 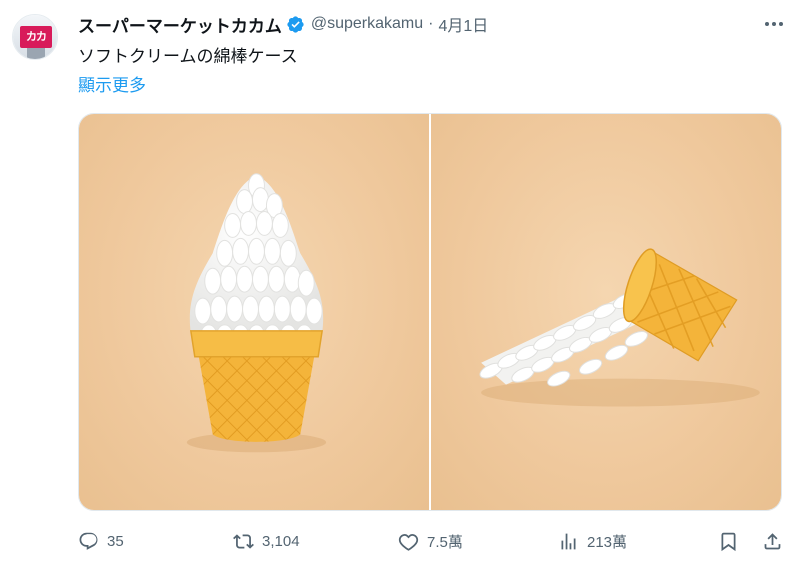 I want to click on bookmark-button, so click(x=728, y=541).